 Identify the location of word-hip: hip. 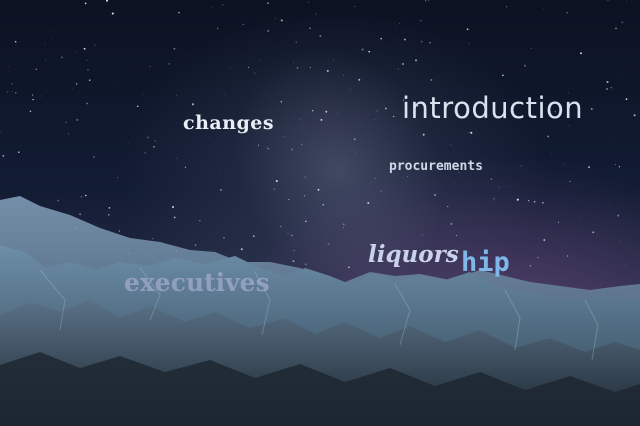
(485, 262).